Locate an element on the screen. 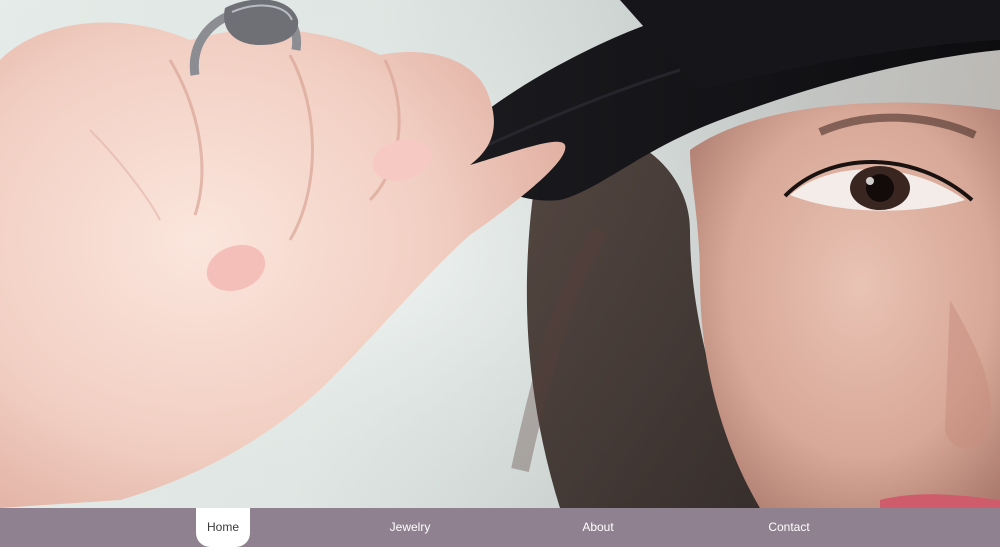  nav-item-jewelry: Jewelry is located at coordinates (410, 527).